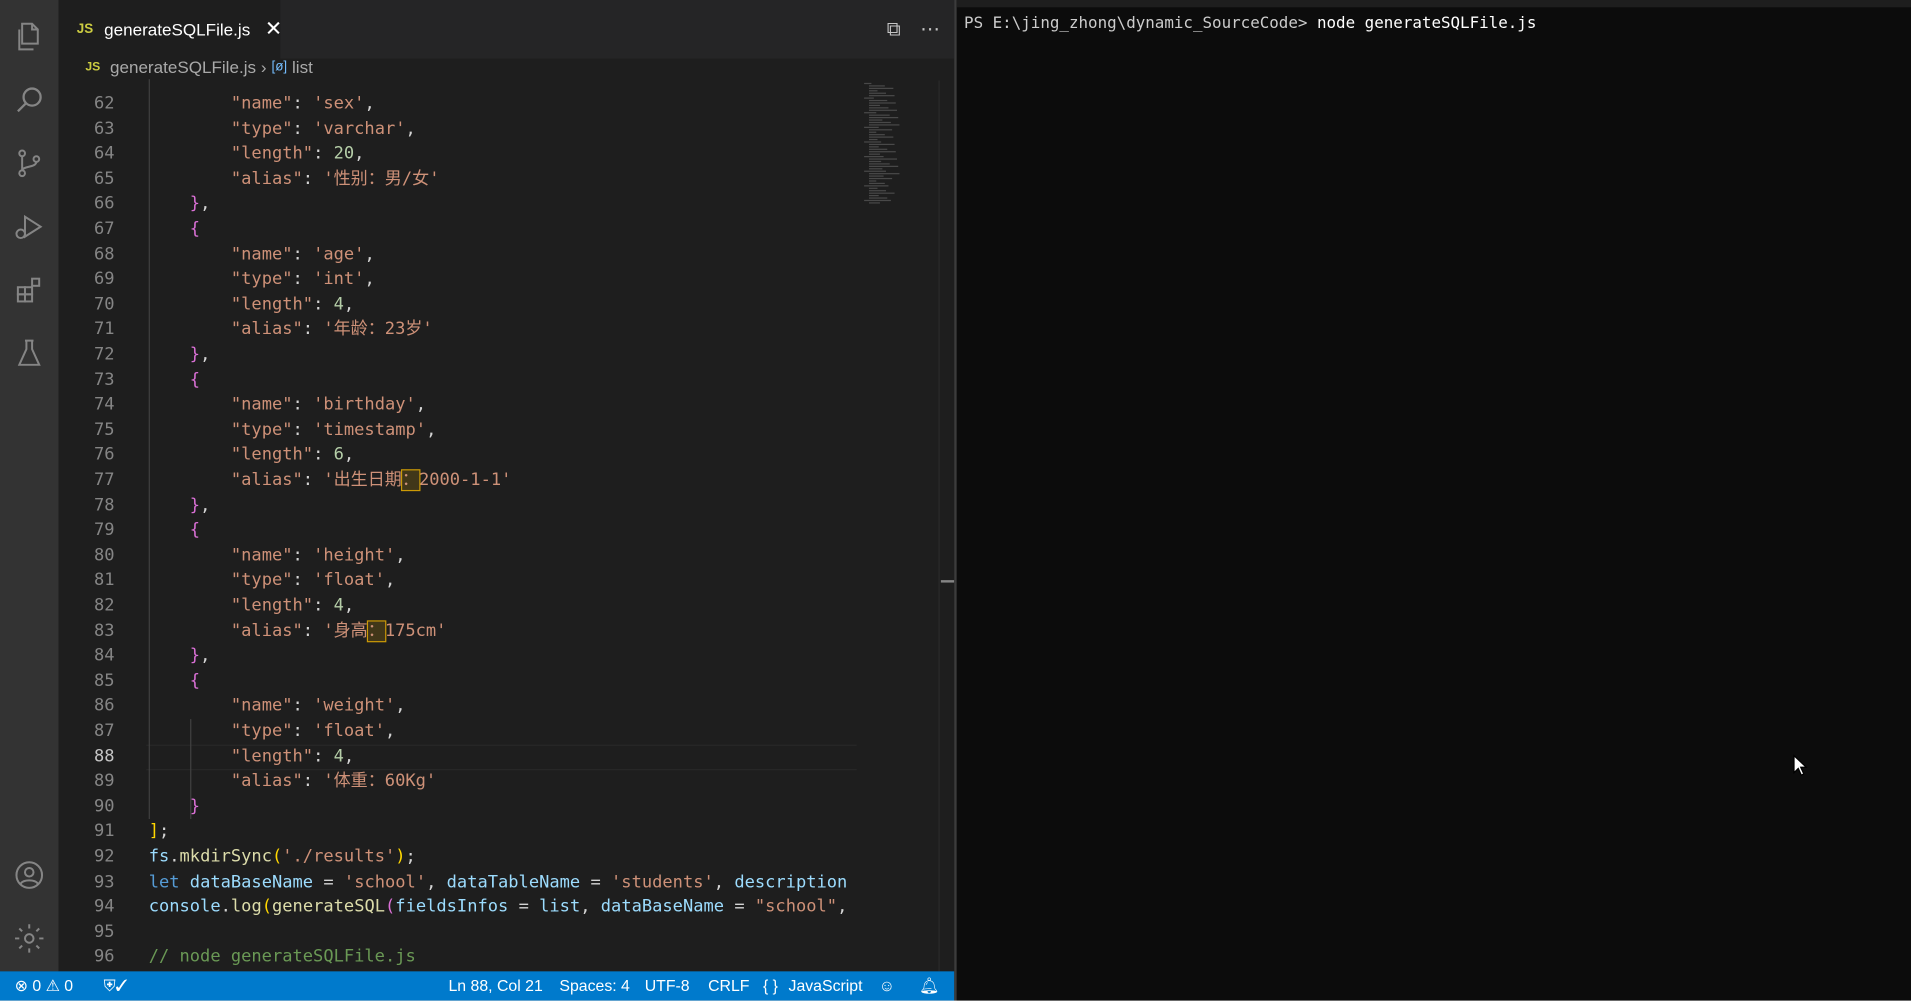 The height and width of the screenshot is (1001, 1911). Describe the element at coordinates (458, 354) in the screenshot. I see `code-line: 72 },` at that location.